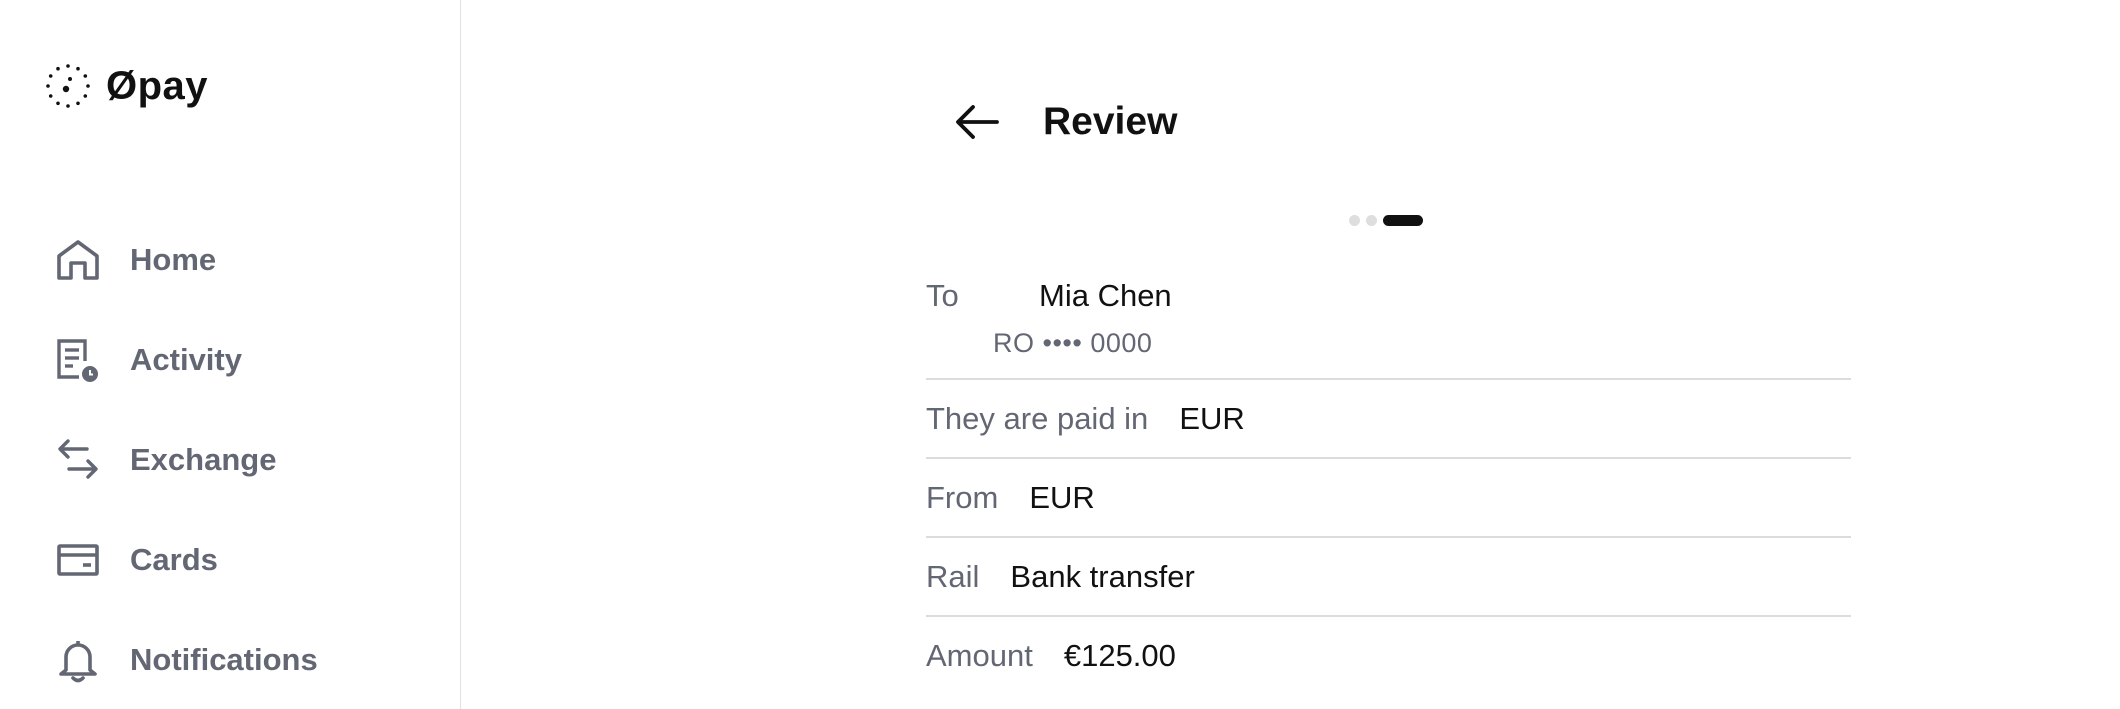 The image size is (2120, 709). I want to click on recipient-account: RO •••• 0000, so click(1073, 343).